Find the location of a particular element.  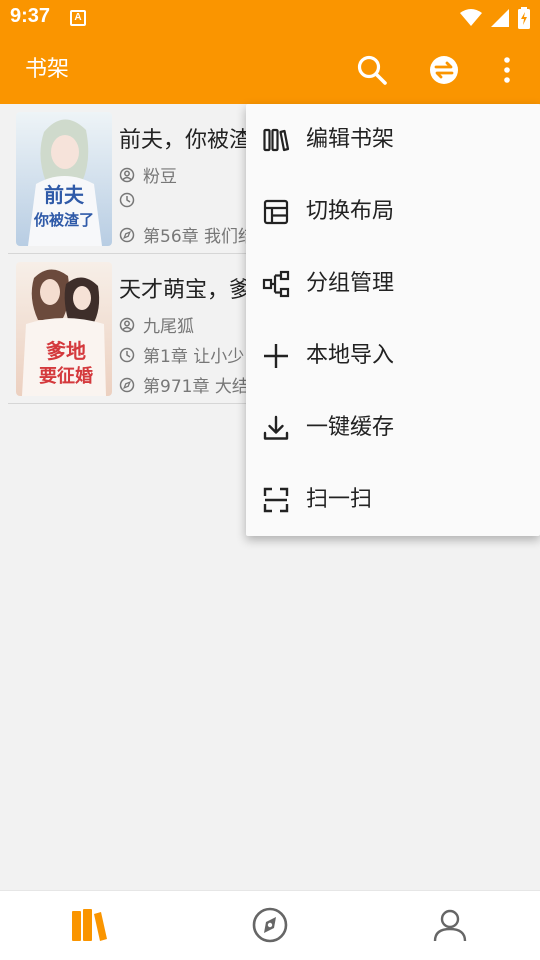

book-last-read is located at coordinates (131, 200).